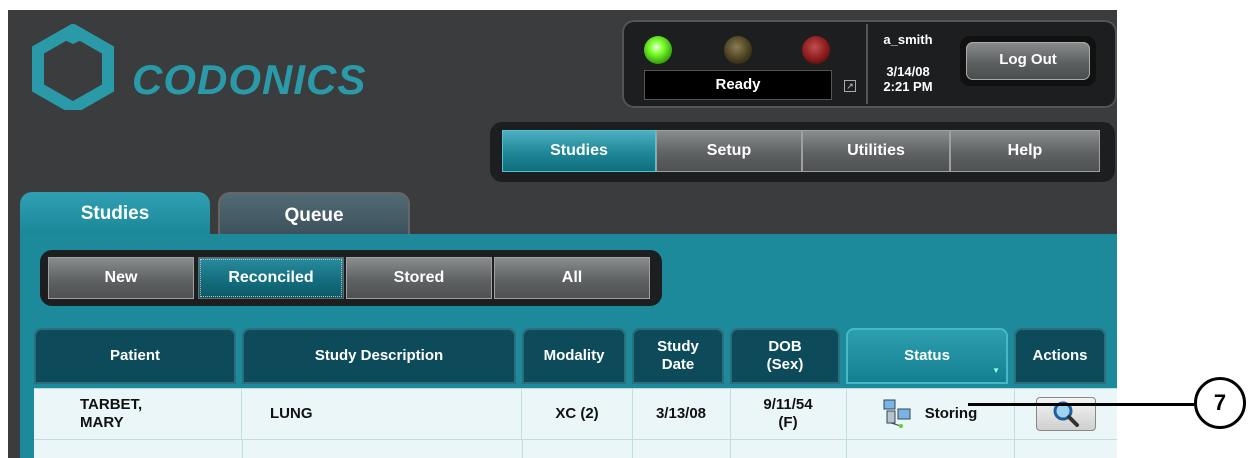 The width and height of the screenshot is (1253, 458). Describe the element at coordinates (572, 278) in the screenshot. I see `filter-all: All` at that location.